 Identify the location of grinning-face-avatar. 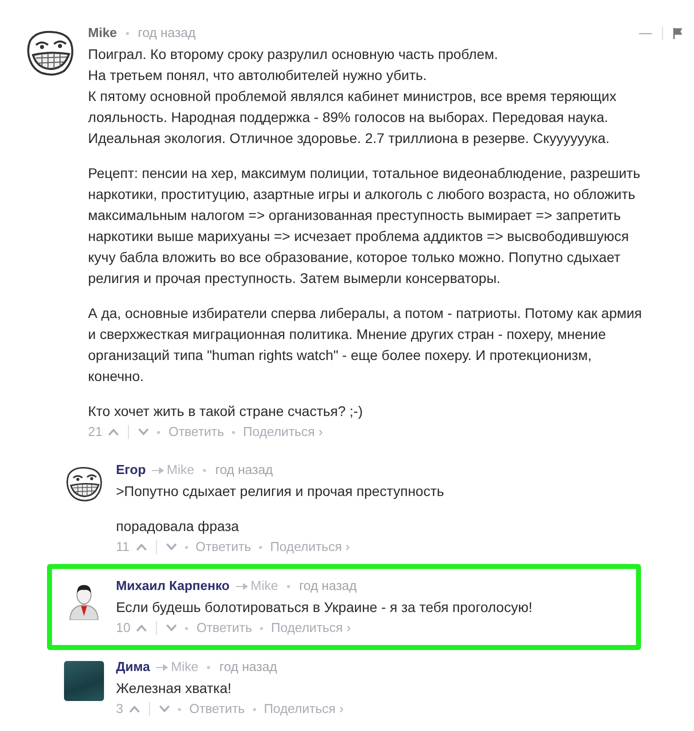
(84, 484).